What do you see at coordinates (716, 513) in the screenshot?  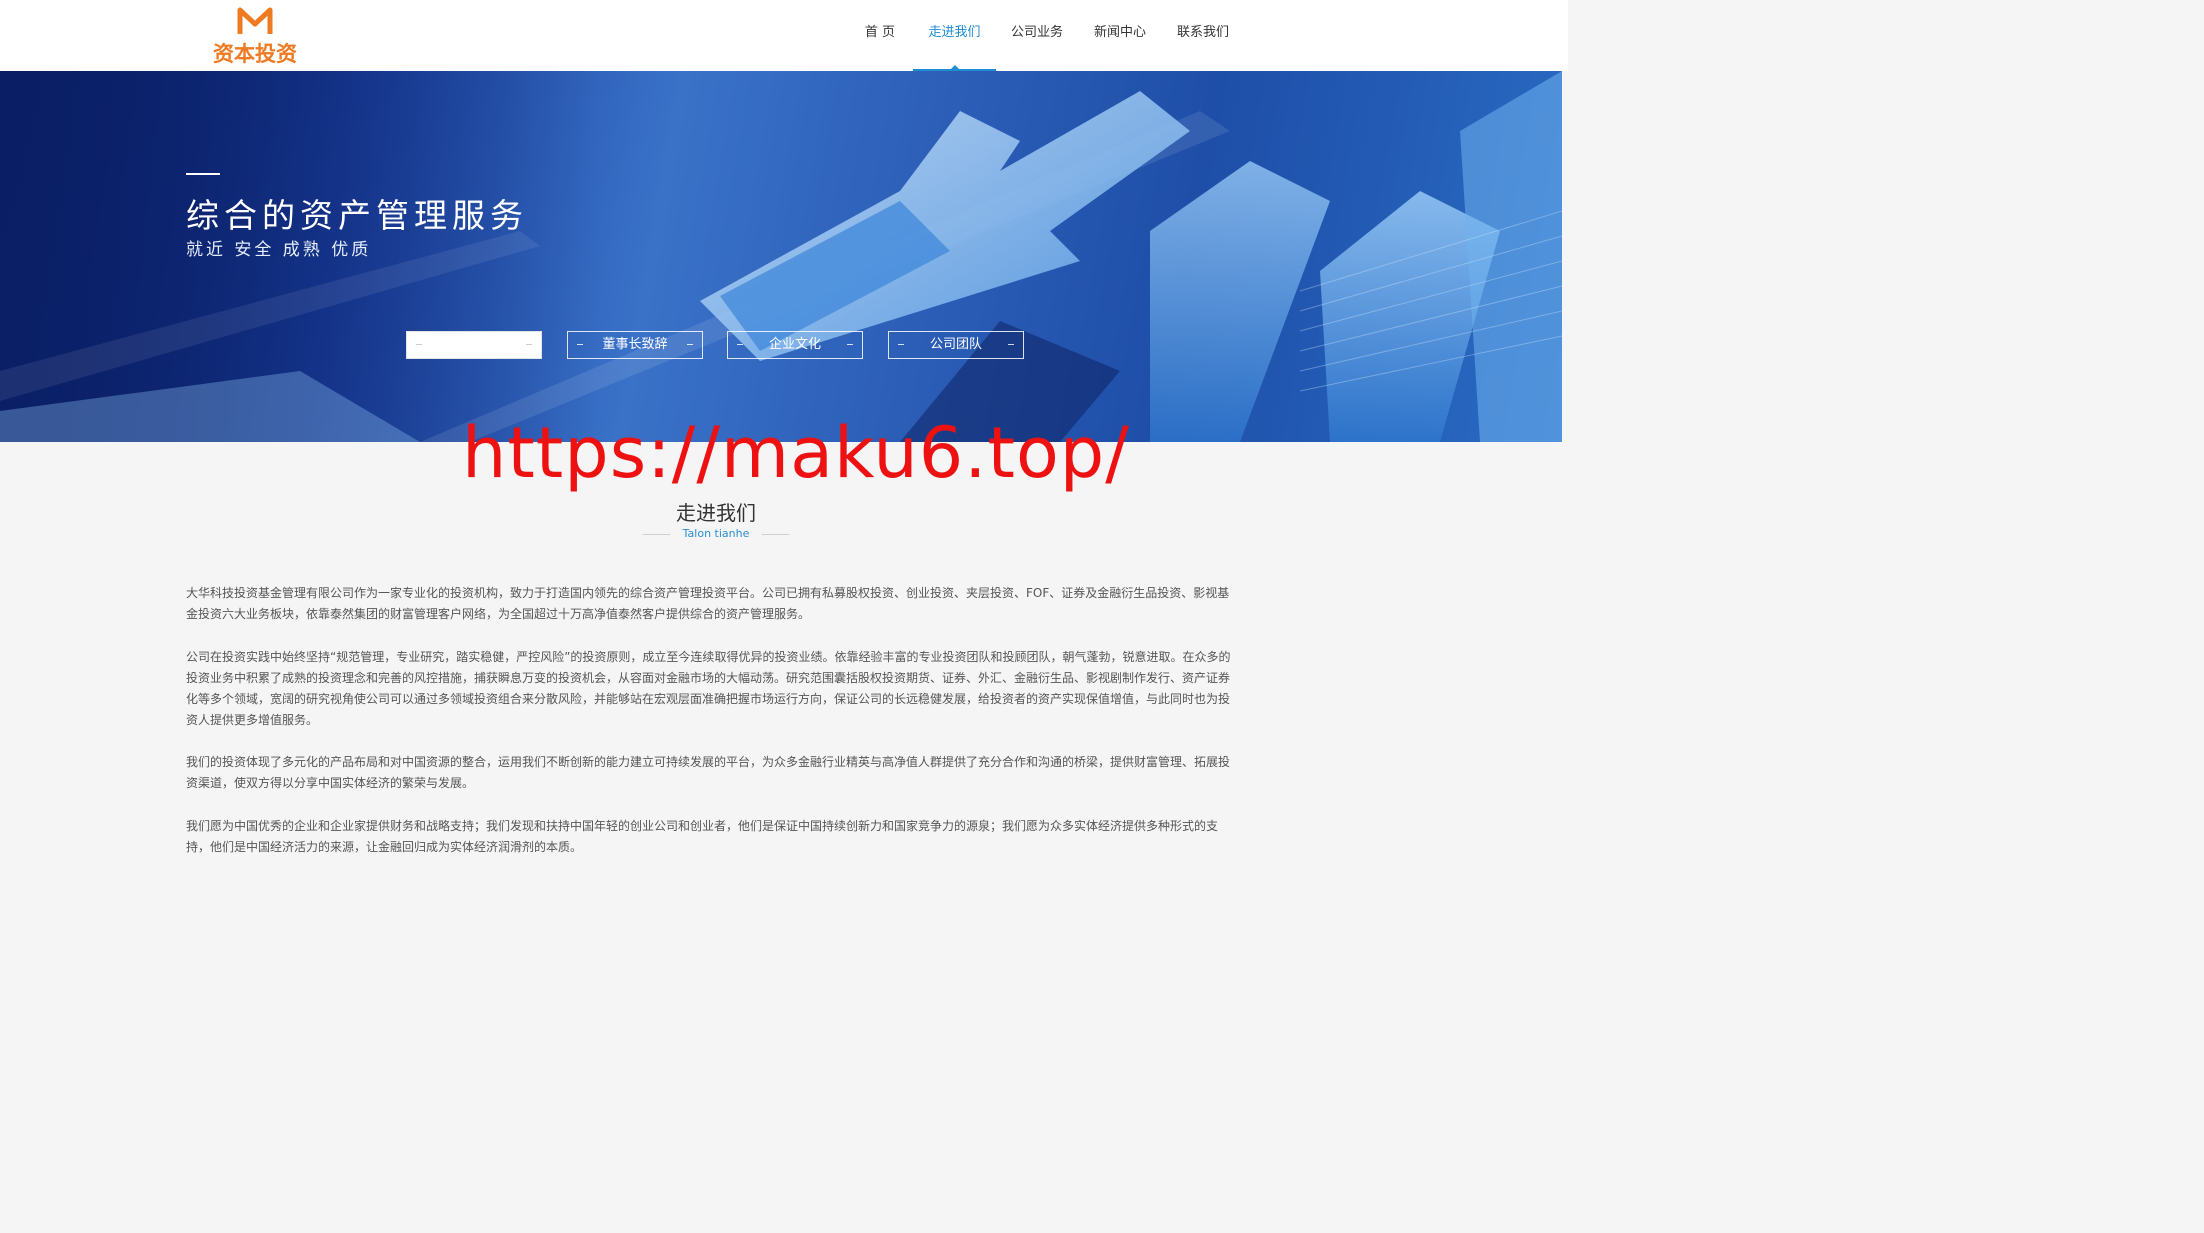 I see `section-title: 走进我们` at bounding box center [716, 513].